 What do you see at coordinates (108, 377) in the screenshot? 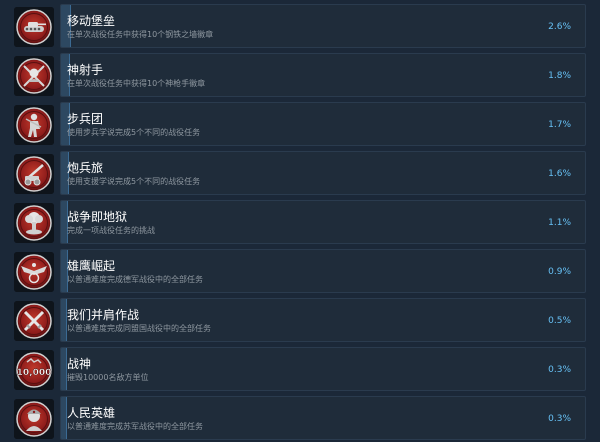
I see `achievement-description: 摧毁10000名敌方单位` at bounding box center [108, 377].